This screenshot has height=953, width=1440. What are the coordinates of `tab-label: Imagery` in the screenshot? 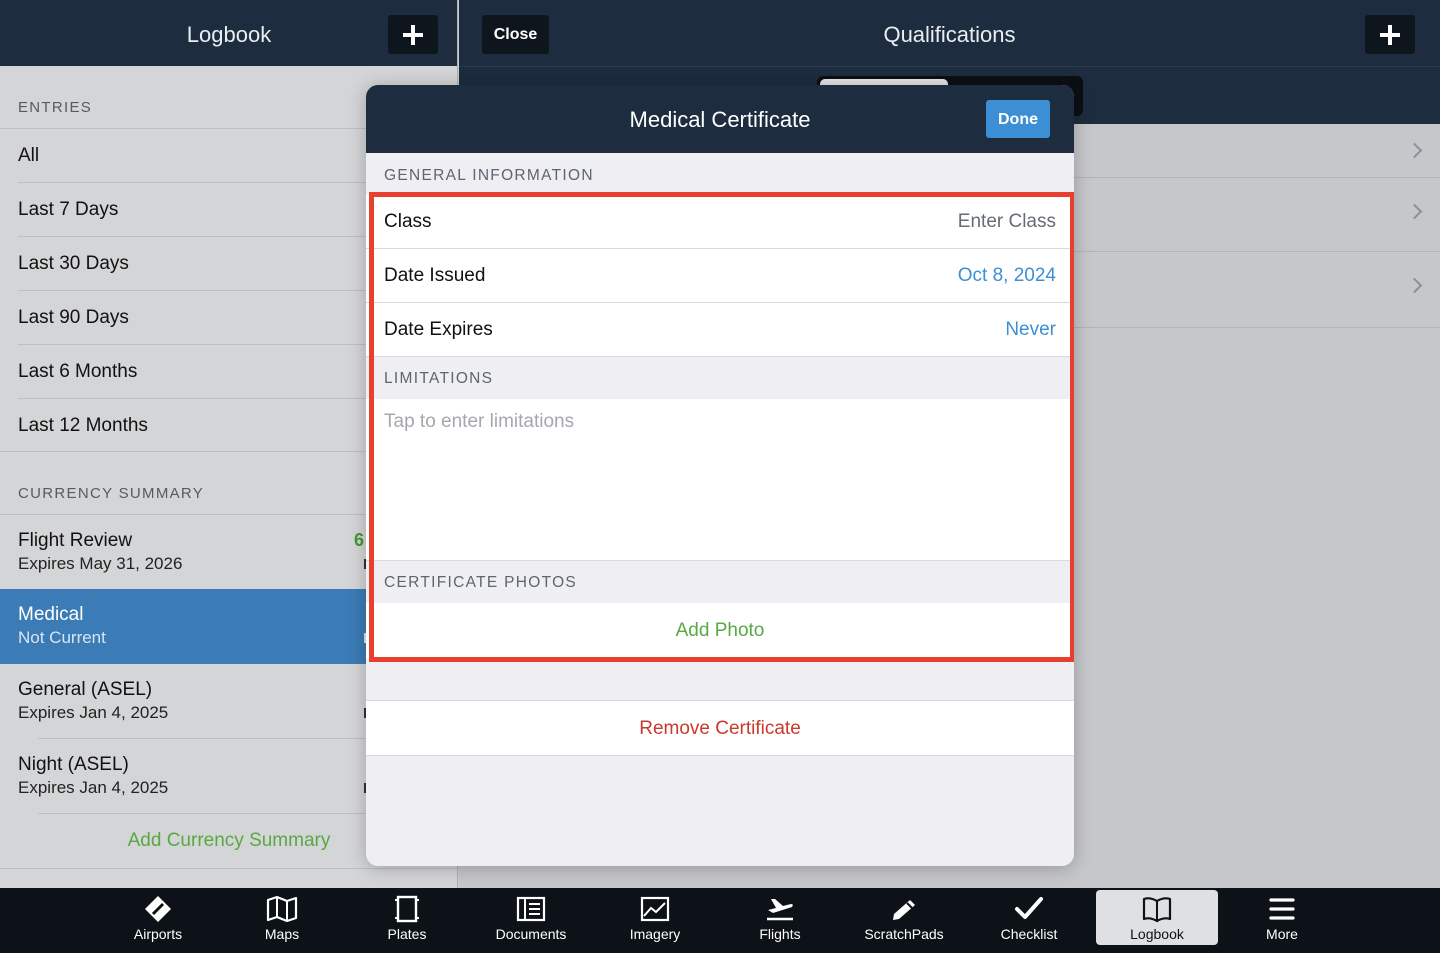 It's located at (655, 934).